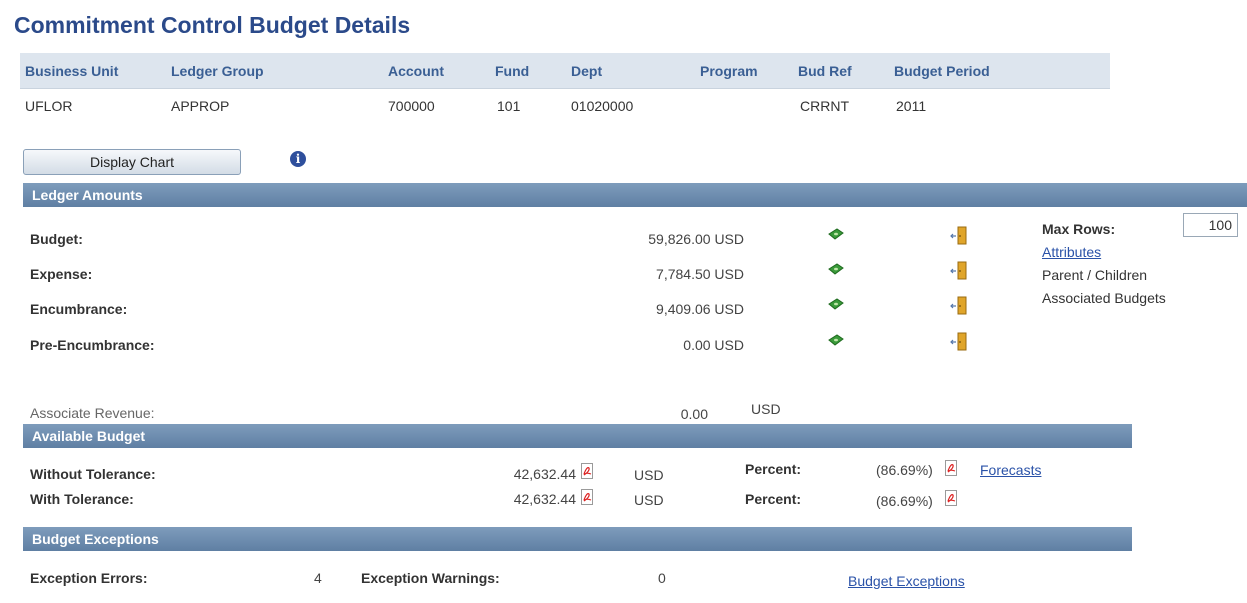 This screenshot has height=603, width=1247. Describe the element at coordinates (89, 578) in the screenshot. I see `exception-errors-label: Exception Errors:` at that location.